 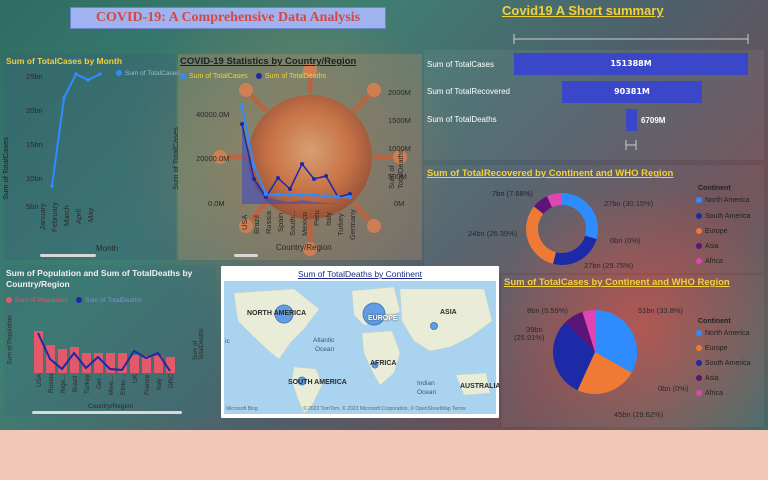 What do you see at coordinates (384, 455) in the screenshot?
I see `bottom-band` at bounding box center [384, 455].